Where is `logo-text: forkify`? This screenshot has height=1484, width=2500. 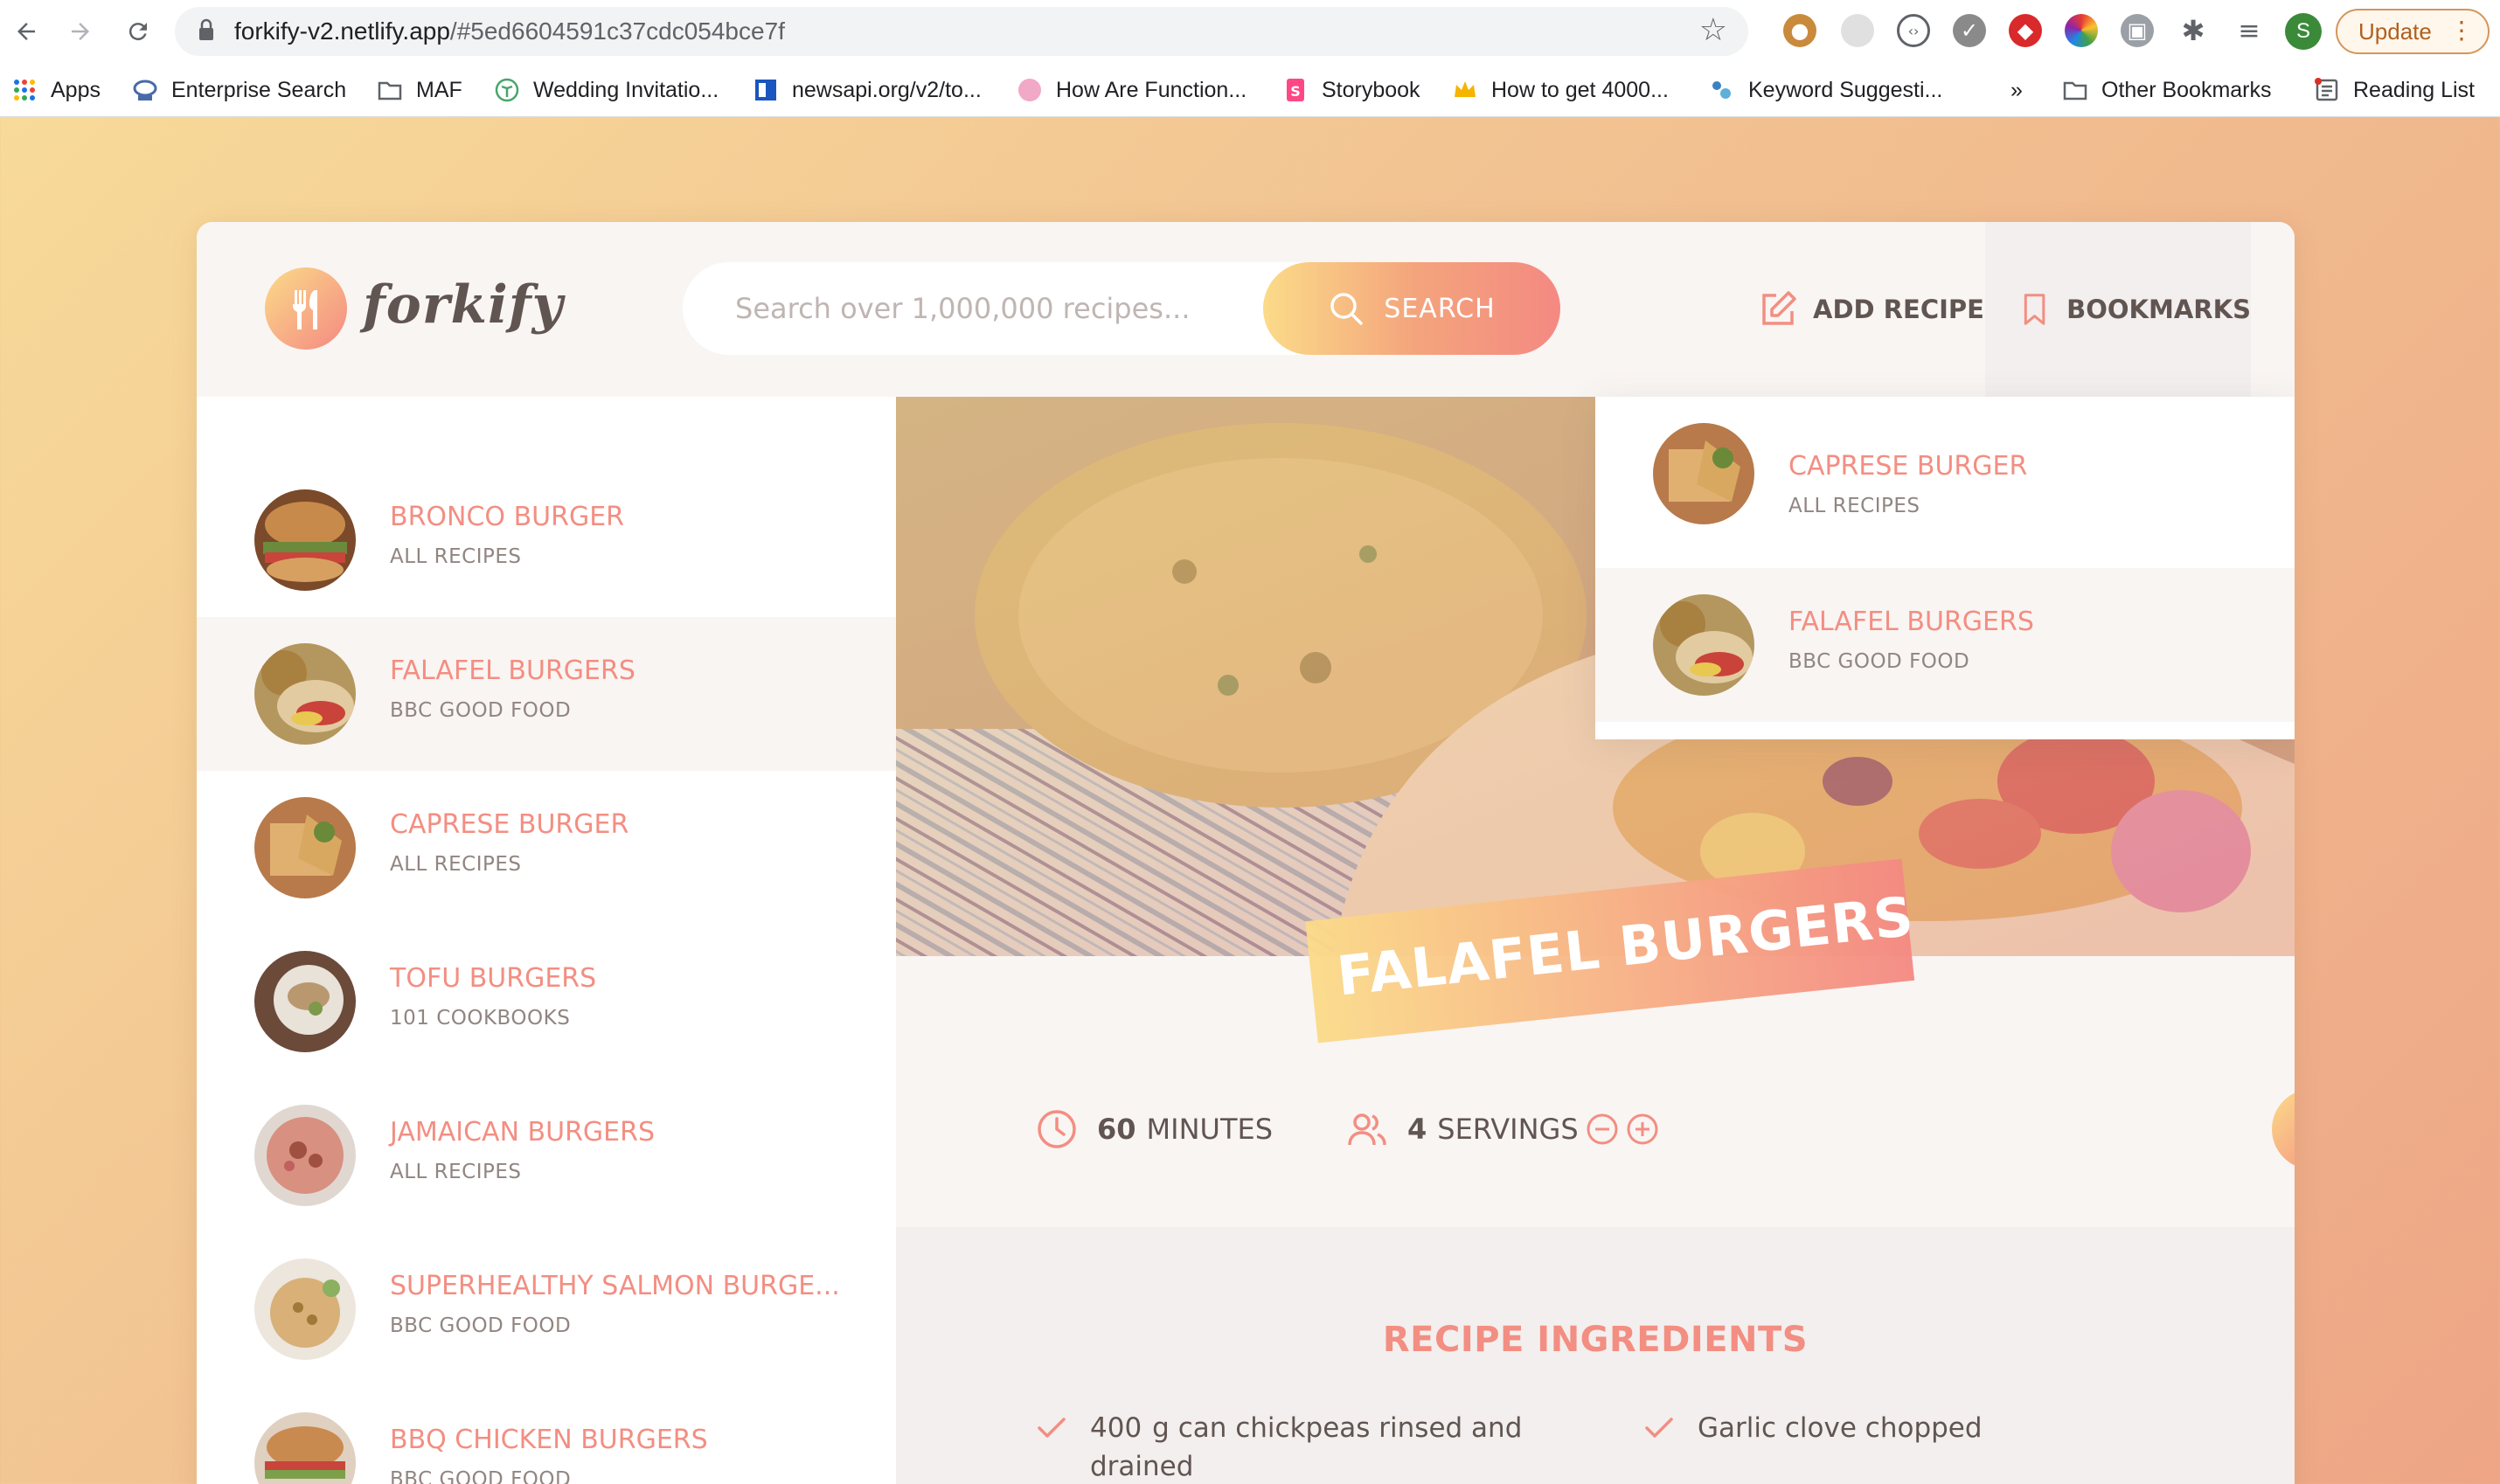
logo-text: forkify is located at coordinates (463, 305).